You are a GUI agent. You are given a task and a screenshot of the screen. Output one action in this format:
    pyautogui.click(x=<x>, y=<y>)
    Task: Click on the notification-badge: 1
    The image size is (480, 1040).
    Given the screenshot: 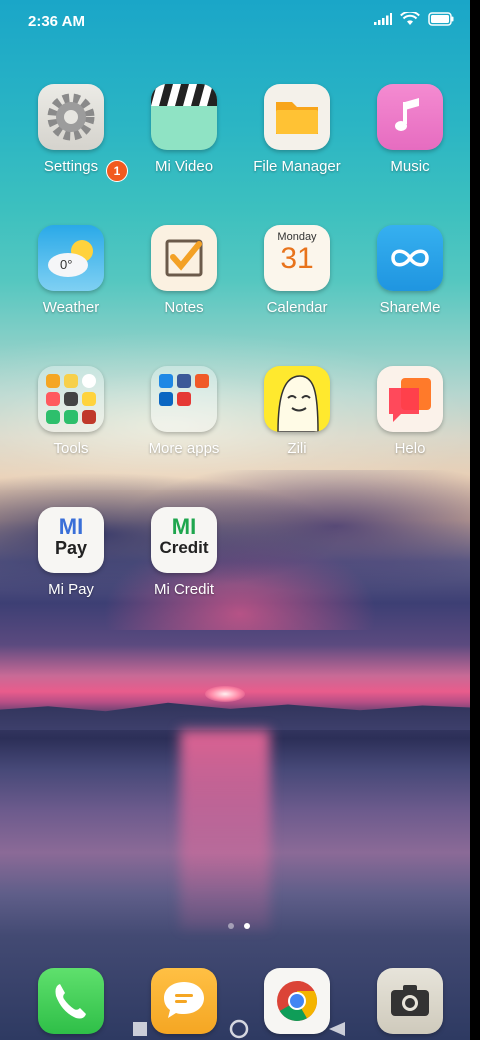 What is the action you would take?
    pyautogui.click(x=117, y=171)
    